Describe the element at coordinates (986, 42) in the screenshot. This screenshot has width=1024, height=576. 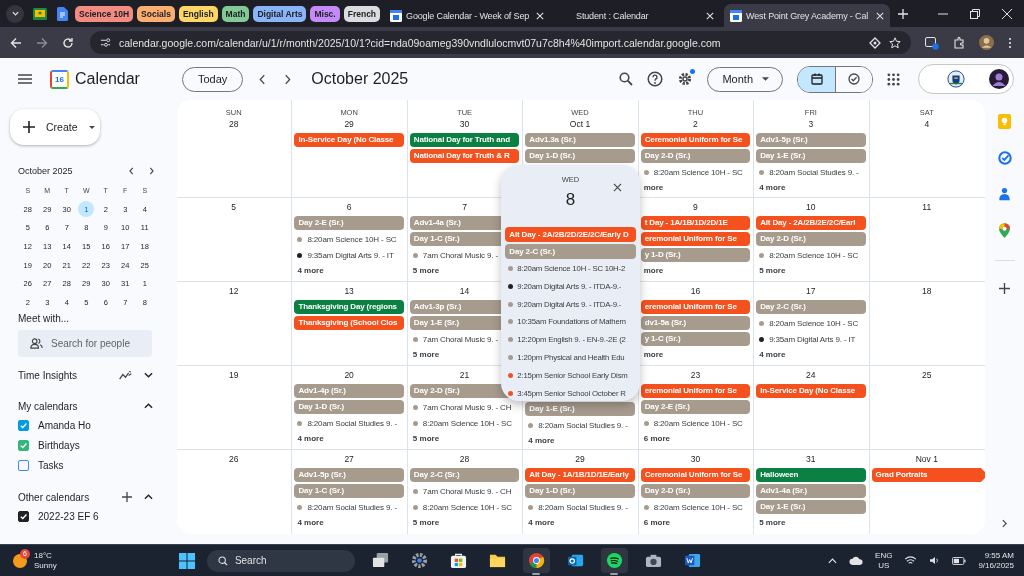
I see `profile-avatar-icon` at that location.